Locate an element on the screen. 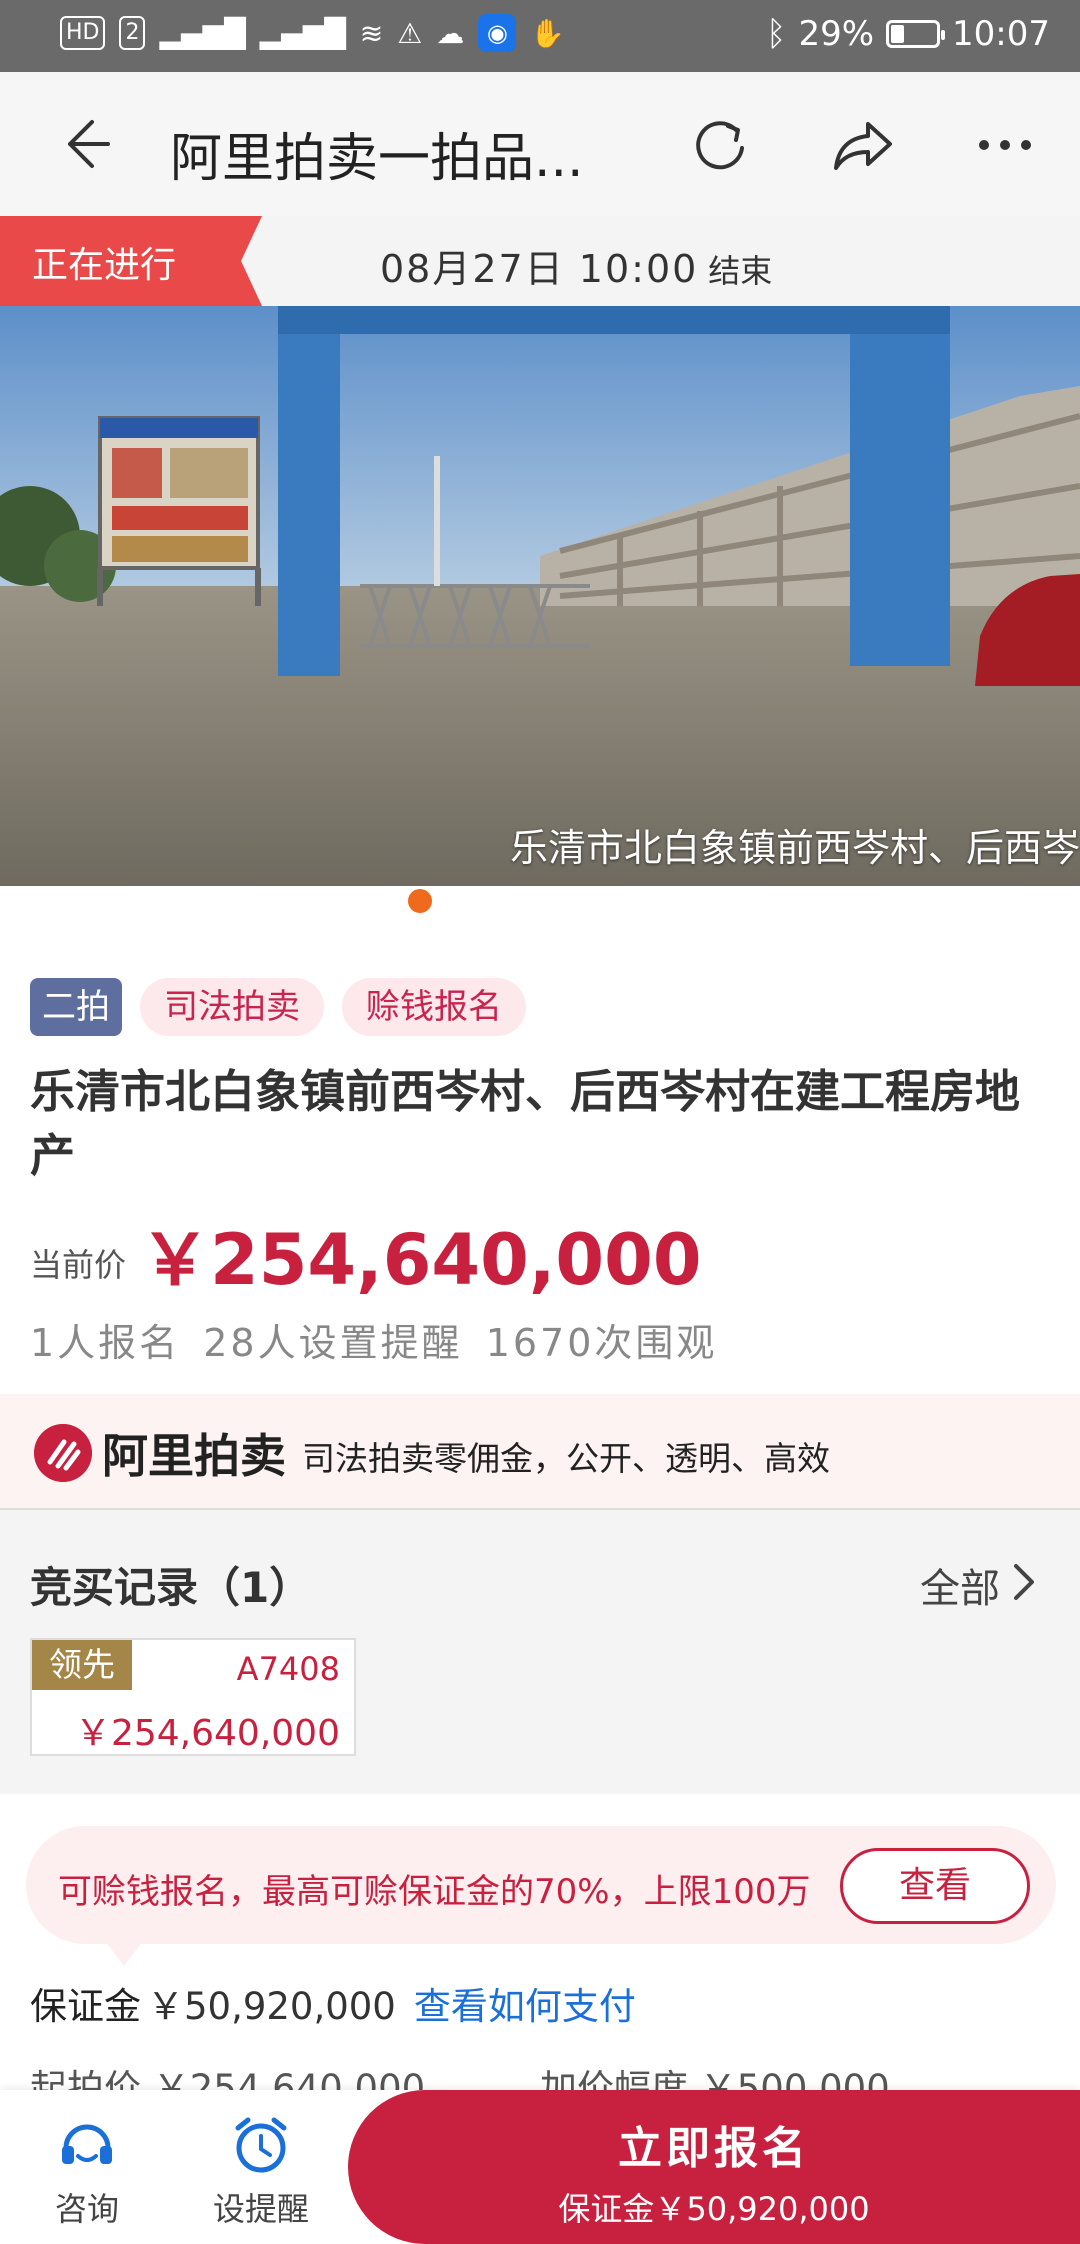 Image resolution: width=1080 pixels, height=2244 pixels. end-date: 08月27日 10:00 is located at coordinates (539, 269).